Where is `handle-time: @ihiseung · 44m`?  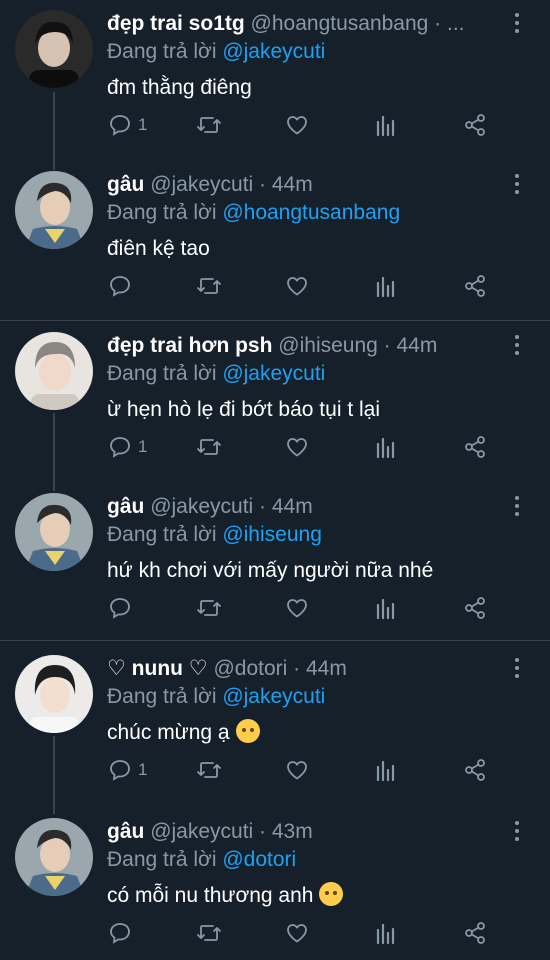 handle-time: @ihiseung · 44m is located at coordinates (357, 345).